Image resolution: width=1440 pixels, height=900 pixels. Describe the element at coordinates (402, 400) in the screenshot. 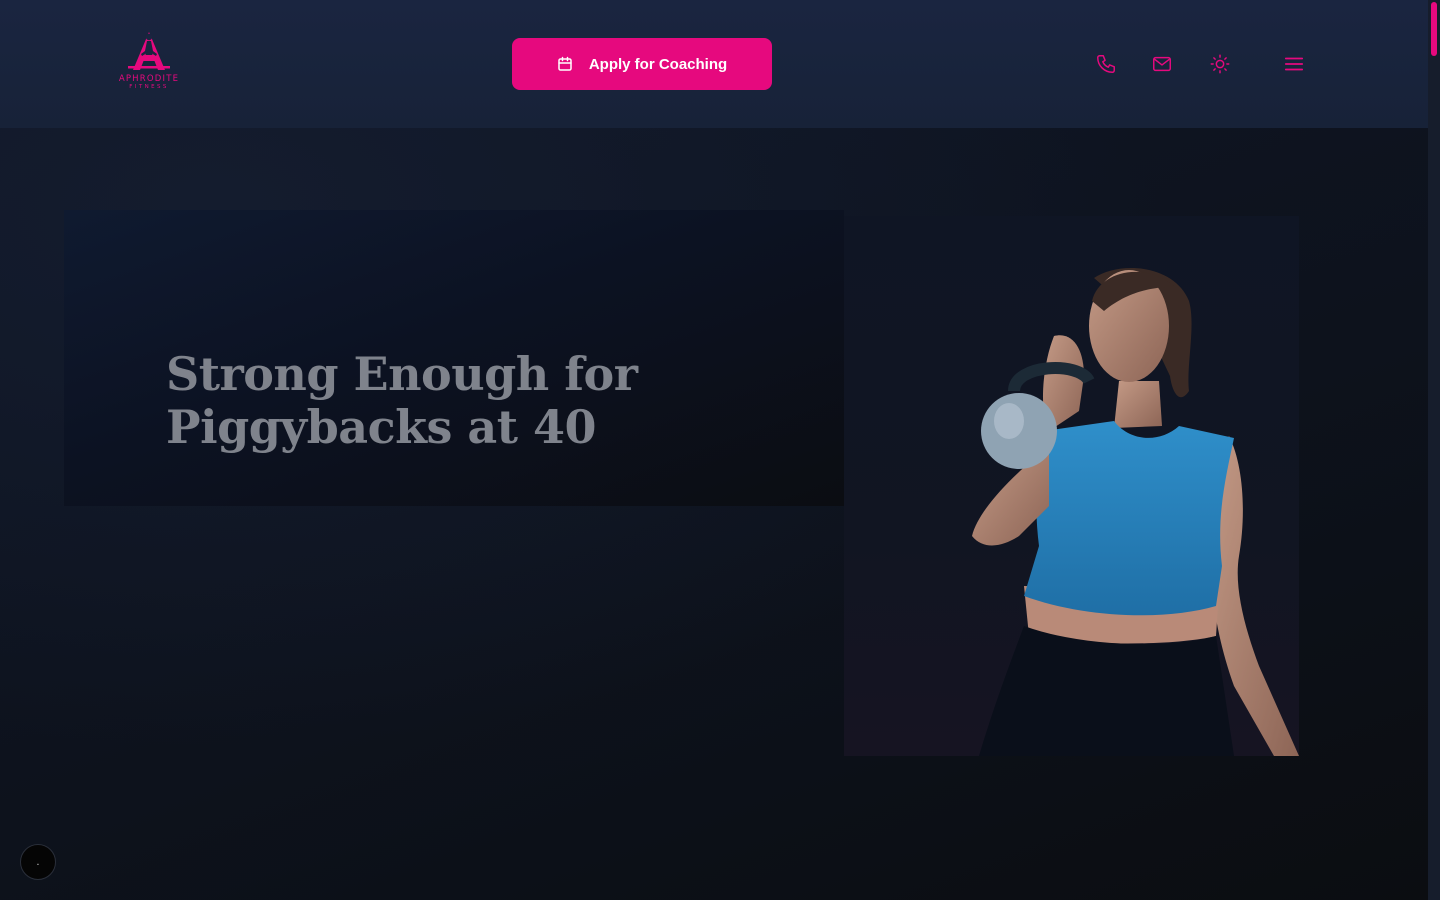

I see `hero-title: Strong Enough for Piggybacks at 40` at that location.